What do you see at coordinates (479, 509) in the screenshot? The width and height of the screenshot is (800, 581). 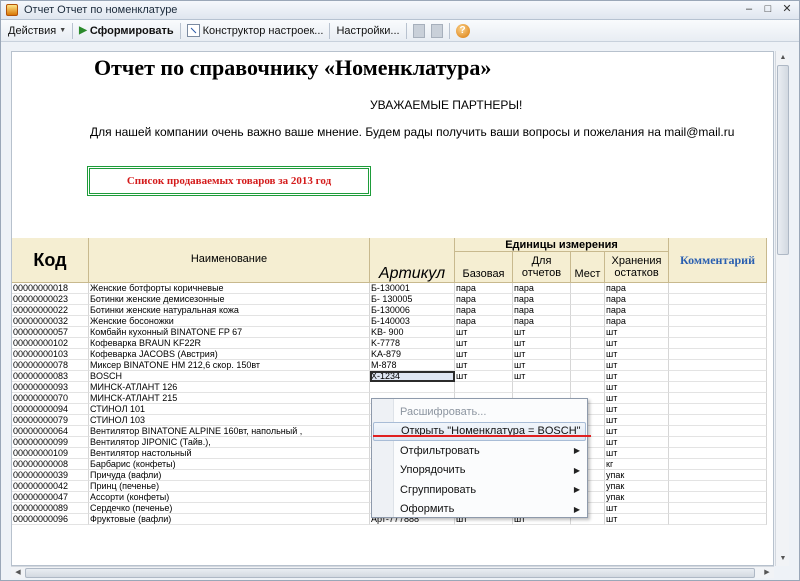 I see `menu-item-format: Оформить ▶` at bounding box center [479, 509].